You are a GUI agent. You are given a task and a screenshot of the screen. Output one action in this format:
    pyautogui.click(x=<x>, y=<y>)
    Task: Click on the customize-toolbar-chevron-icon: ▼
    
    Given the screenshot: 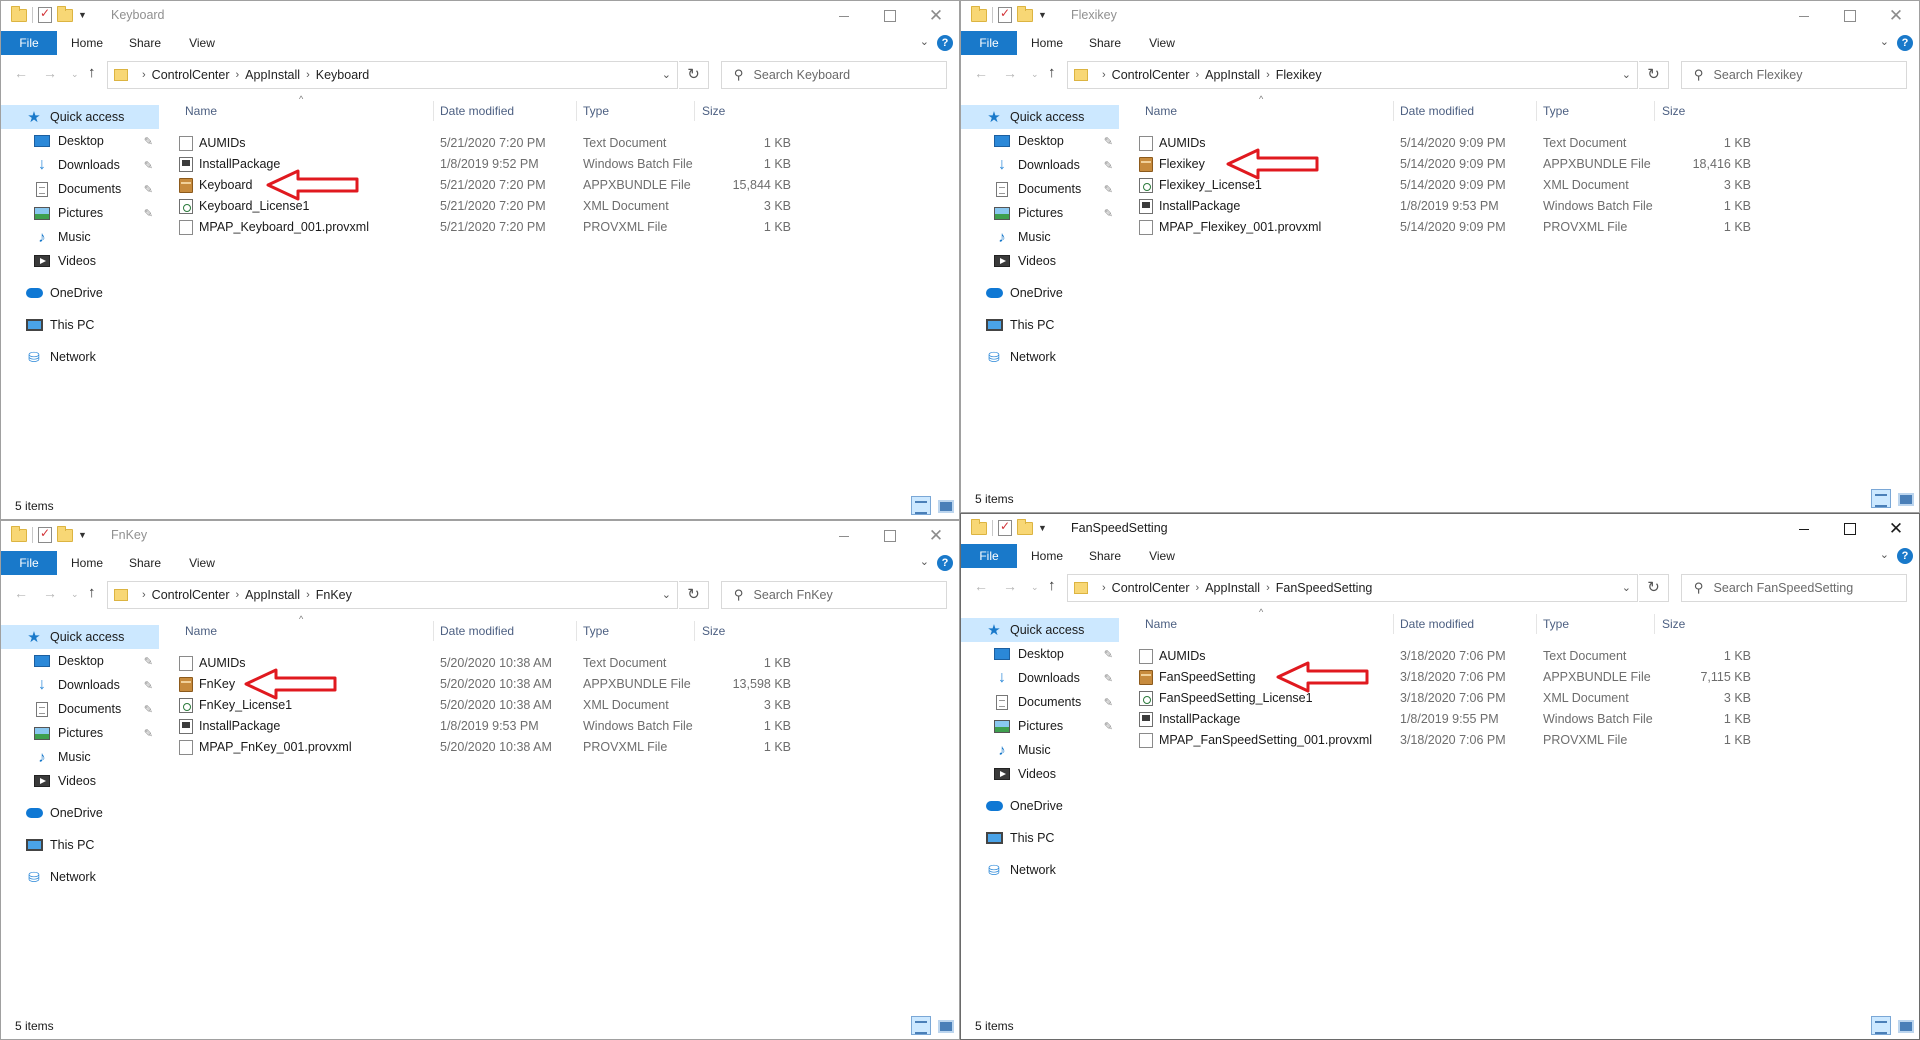 What is the action you would take?
    pyautogui.click(x=1042, y=15)
    